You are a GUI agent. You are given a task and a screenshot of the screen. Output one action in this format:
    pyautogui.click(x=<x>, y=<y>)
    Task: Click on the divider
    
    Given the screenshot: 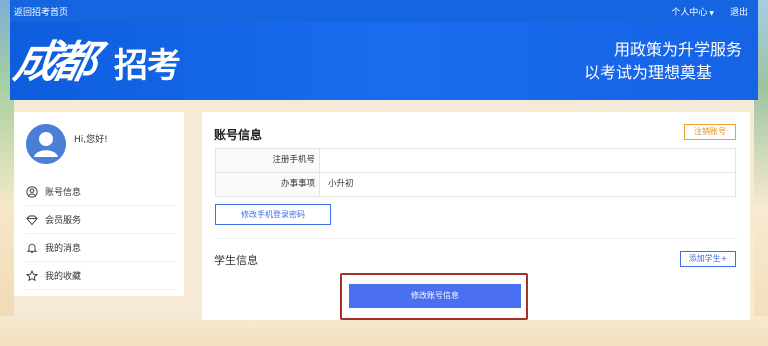 What is the action you would take?
    pyautogui.click(x=476, y=238)
    